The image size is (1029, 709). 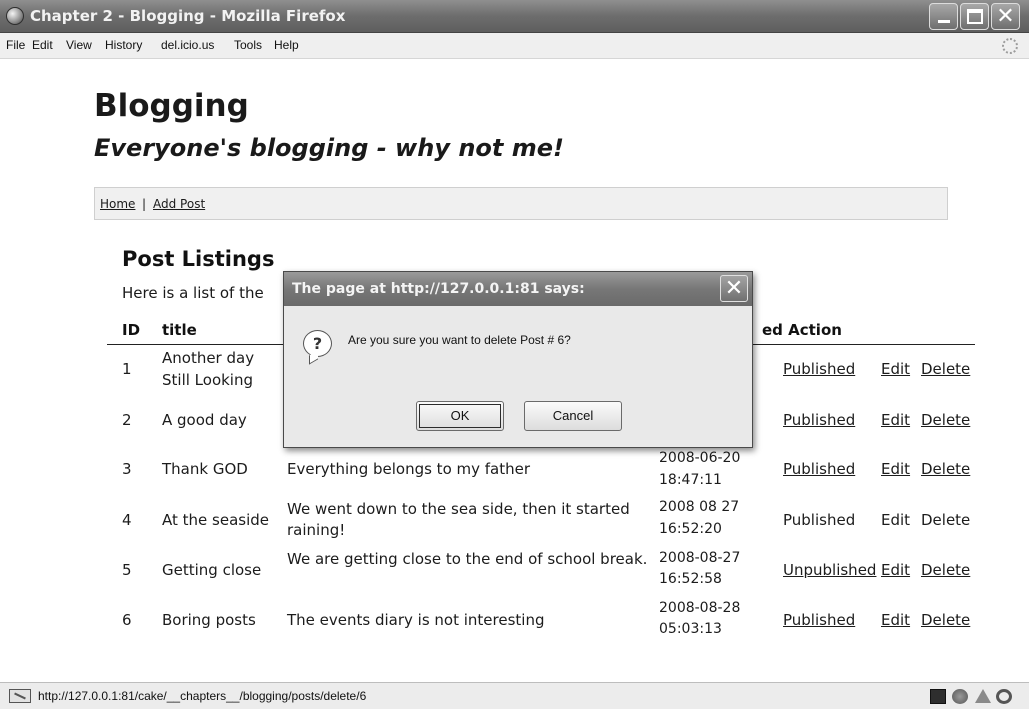 I want to click on section-title: Post Listings, so click(x=198, y=259).